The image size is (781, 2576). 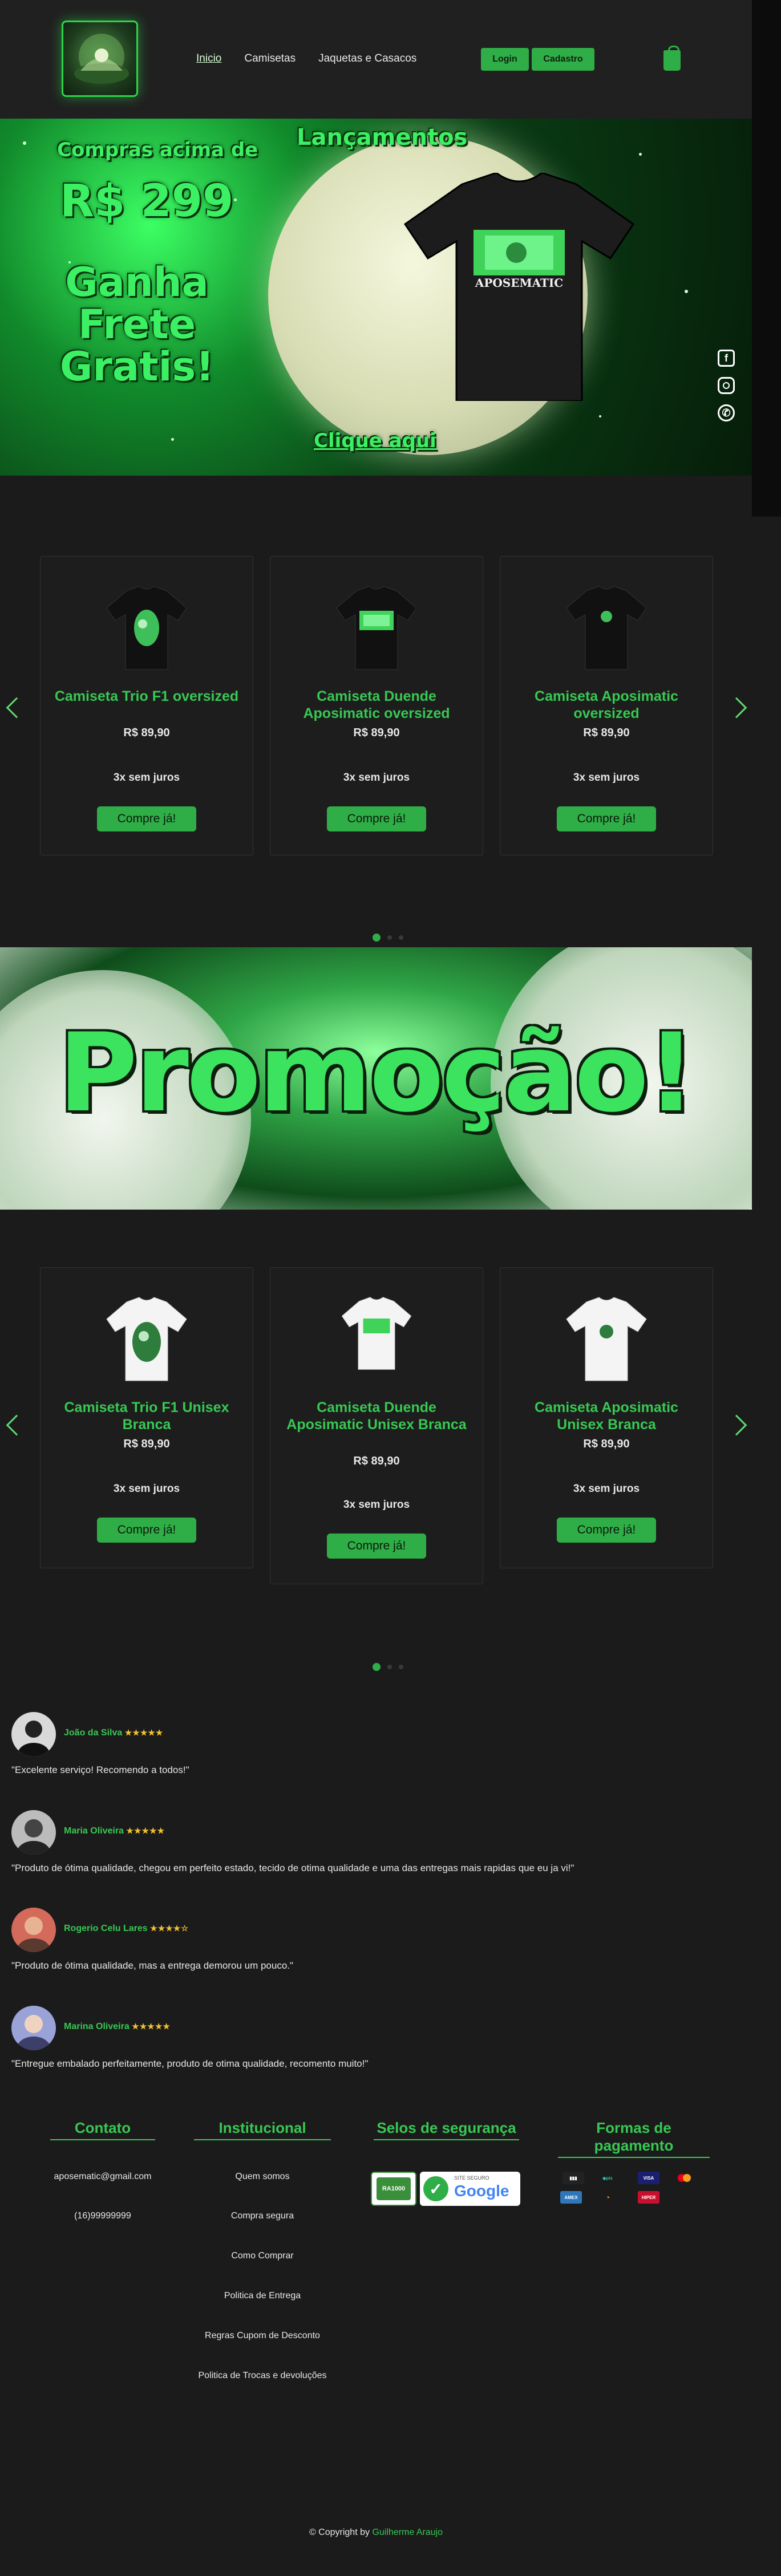 What do you see at coordinates (726, 412) in the screenshot?
I see `whatsapp-icon: ✆` at bounding box center [726, 412].